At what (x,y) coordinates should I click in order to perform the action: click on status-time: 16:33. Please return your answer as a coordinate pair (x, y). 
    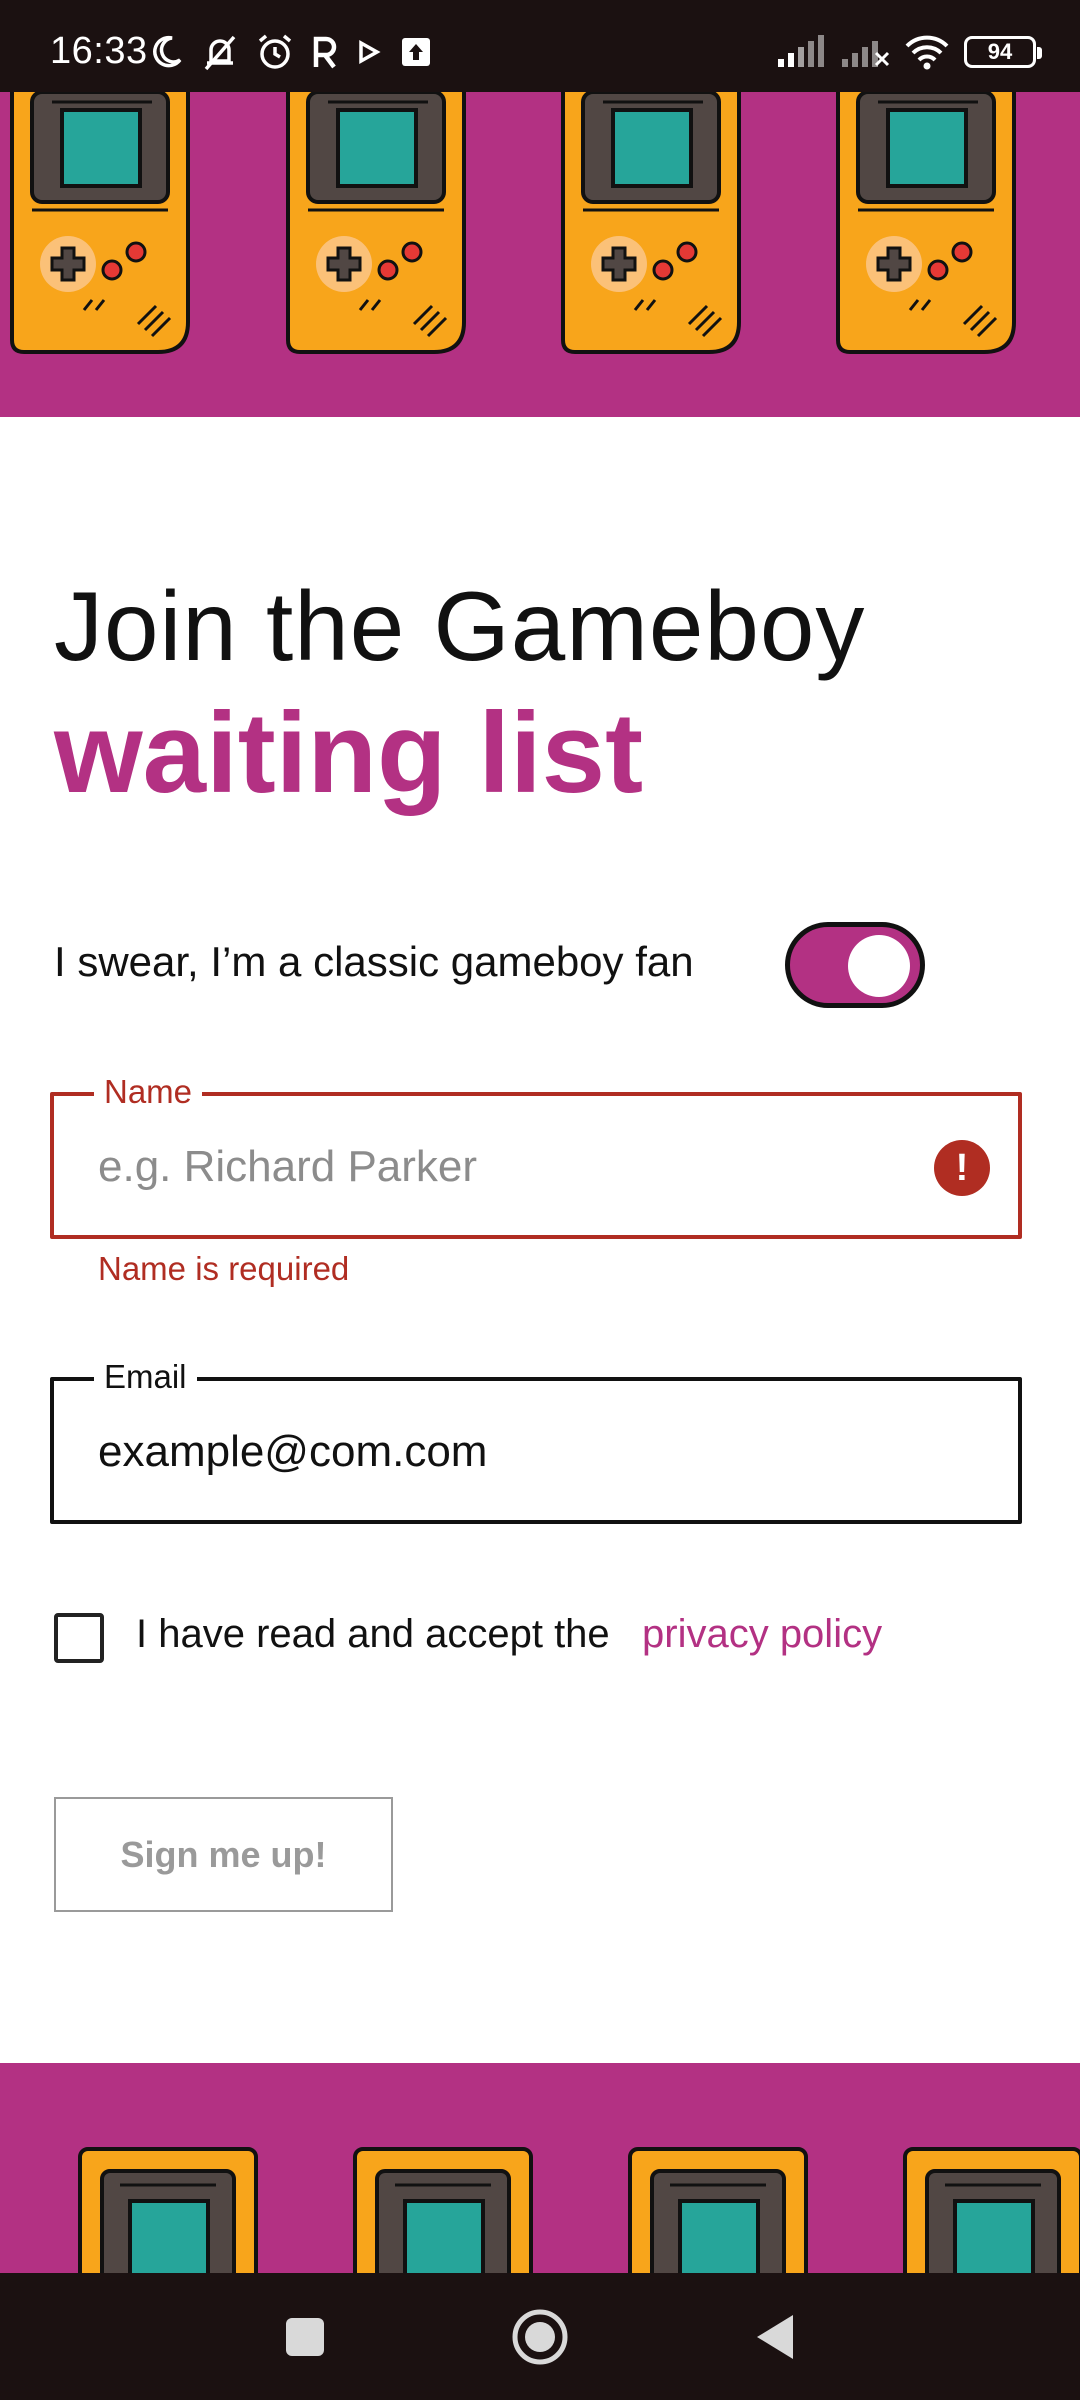
    Looking at the image, I should click on (99, 51).